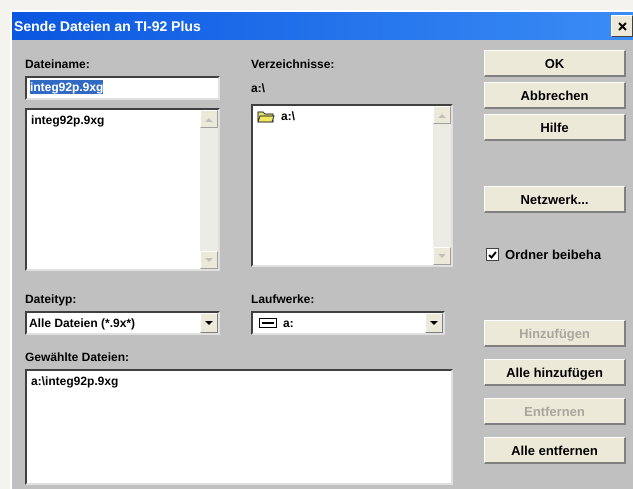 The width and height of the screenshot is (633, 489). Describe the element at coordinates (555, 95) in the screenshot. I see `dialog-button: Abbrechen` at that location.